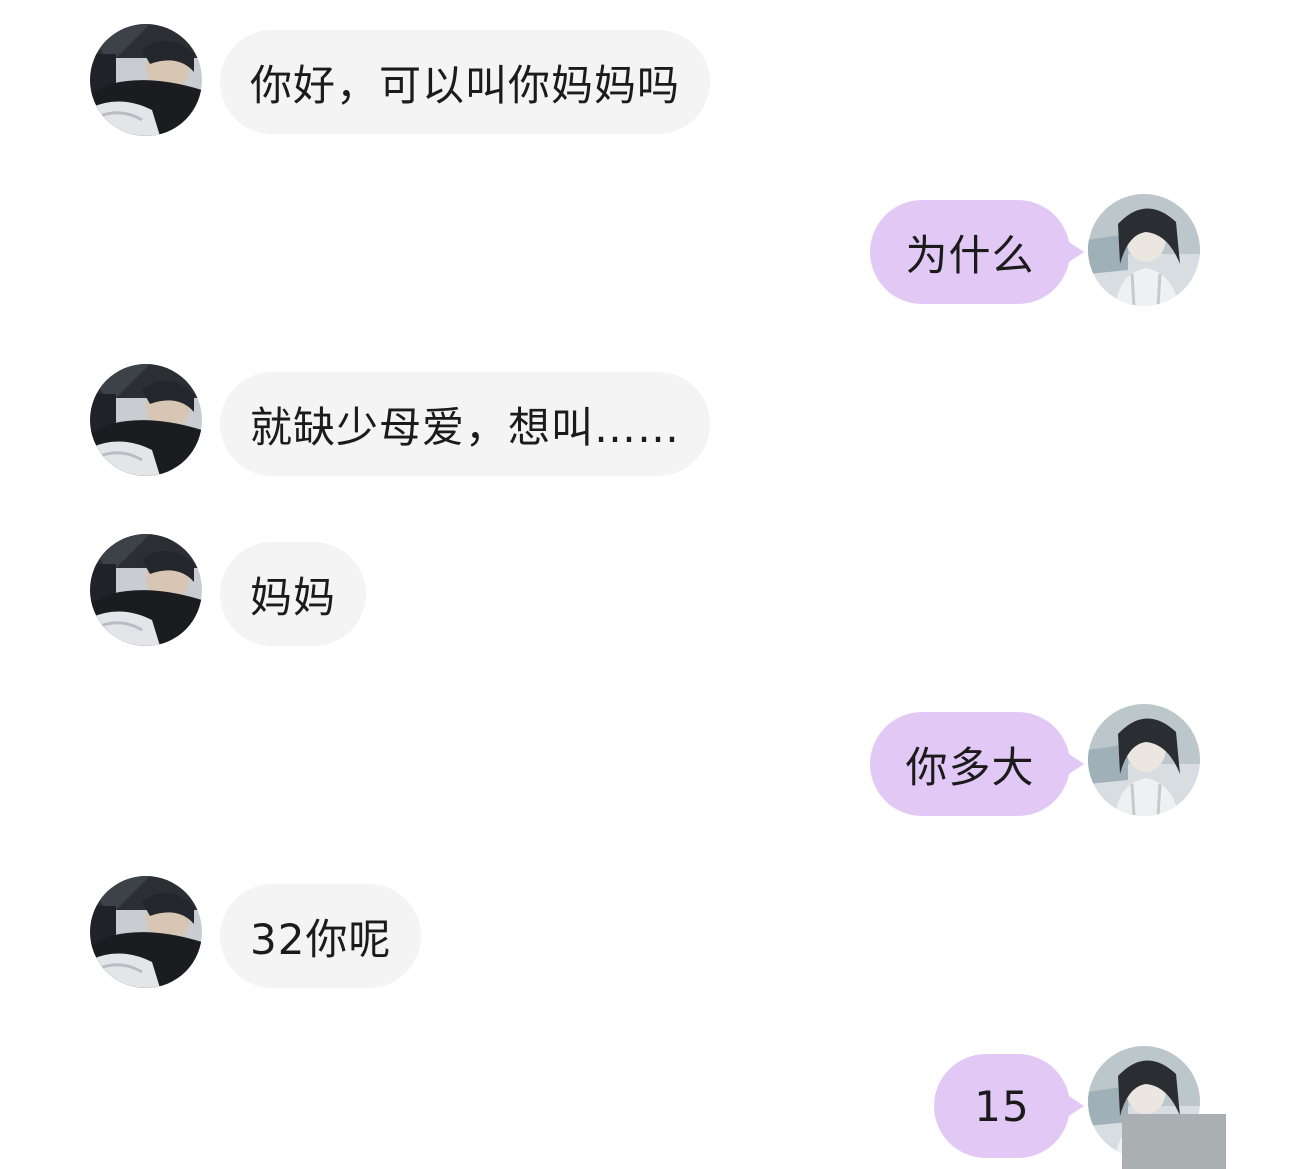 This screenshot has height=1169, width=1290. I want to click on outgoing-message-bubble: 15, so click(1009, 1106).